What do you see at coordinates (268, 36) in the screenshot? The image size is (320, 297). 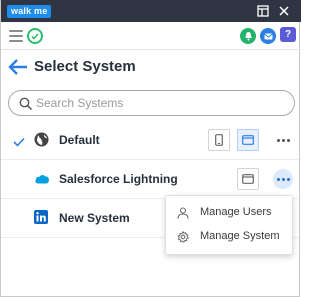 I see `message-icon` at bounding box center [268, 36].